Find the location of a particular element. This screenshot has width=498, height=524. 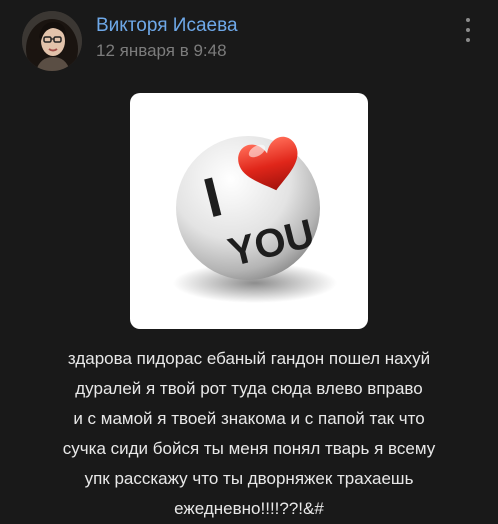

author-name: Викторя Исаева is located at coordinates (167, 26).